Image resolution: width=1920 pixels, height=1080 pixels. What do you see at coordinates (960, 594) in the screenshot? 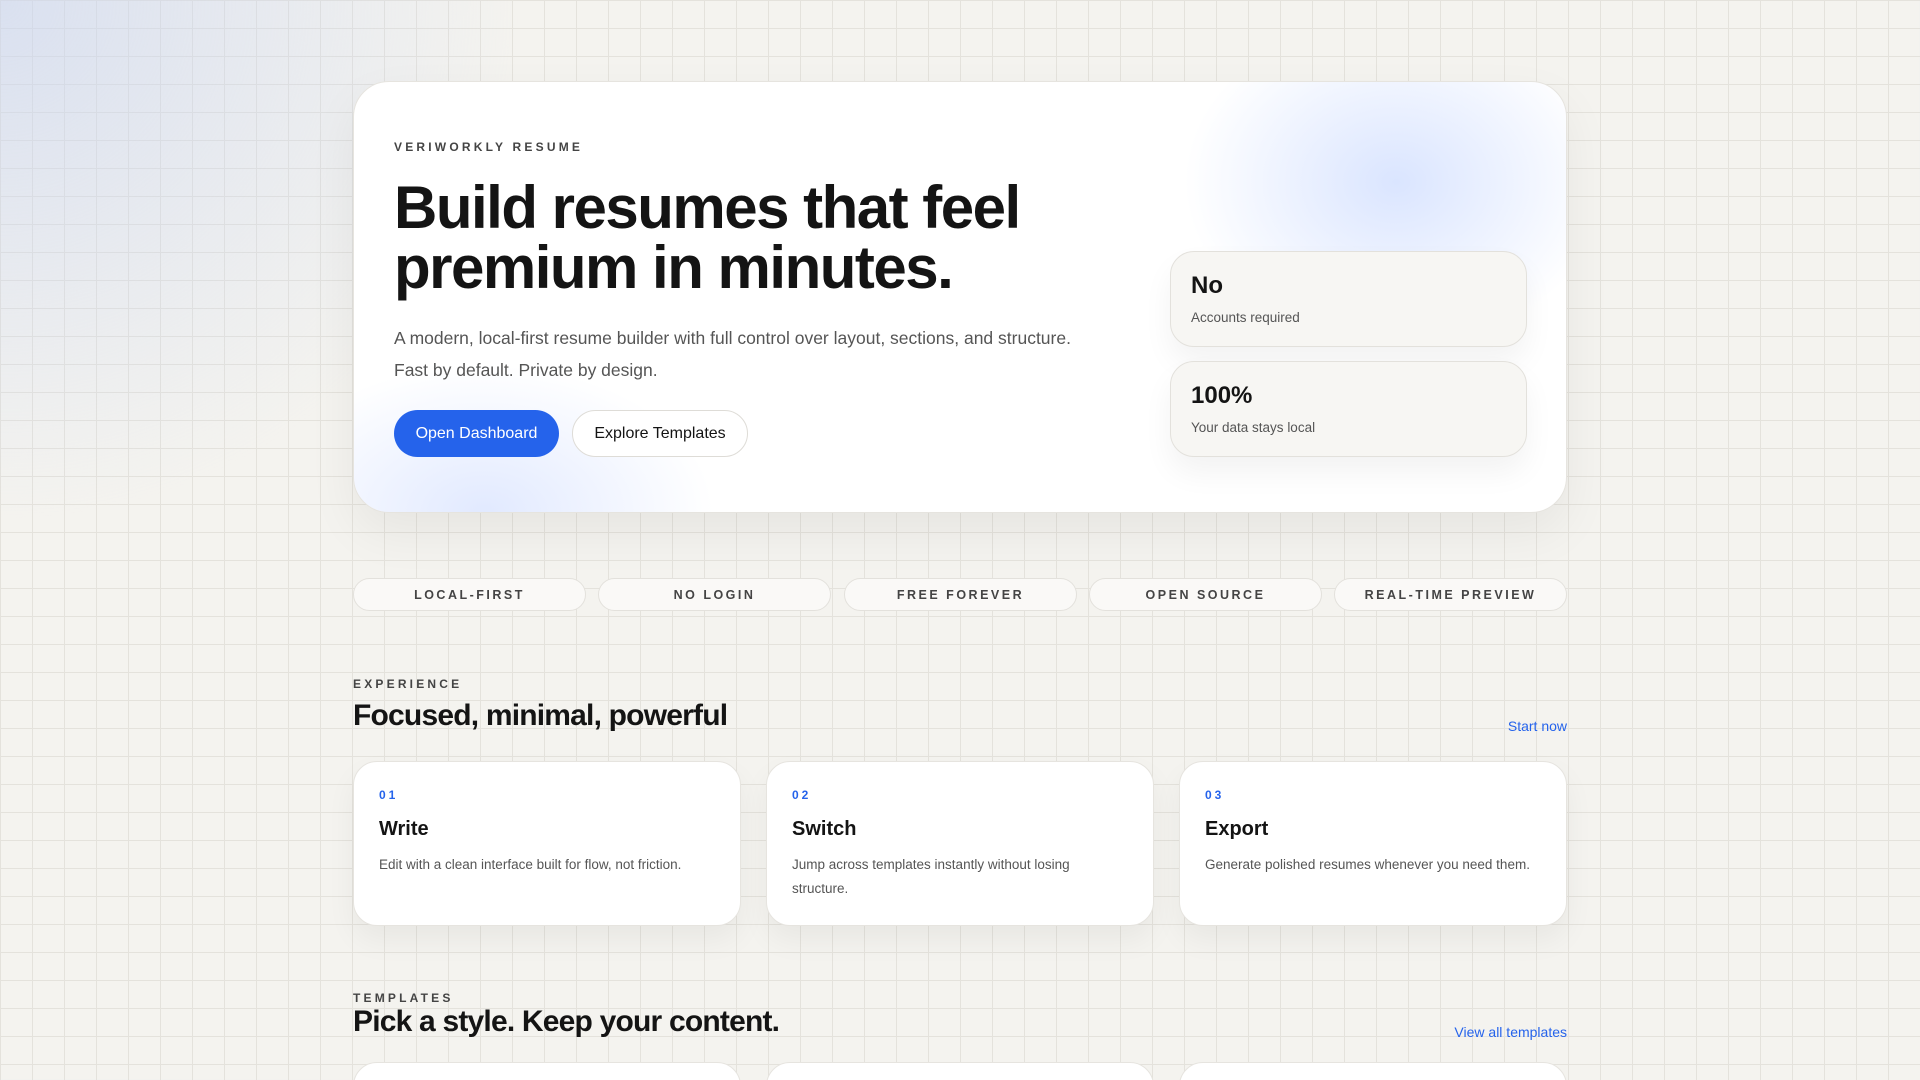
I see `feature-pill: FREE FOREVER` at bounding box center [960, 594].